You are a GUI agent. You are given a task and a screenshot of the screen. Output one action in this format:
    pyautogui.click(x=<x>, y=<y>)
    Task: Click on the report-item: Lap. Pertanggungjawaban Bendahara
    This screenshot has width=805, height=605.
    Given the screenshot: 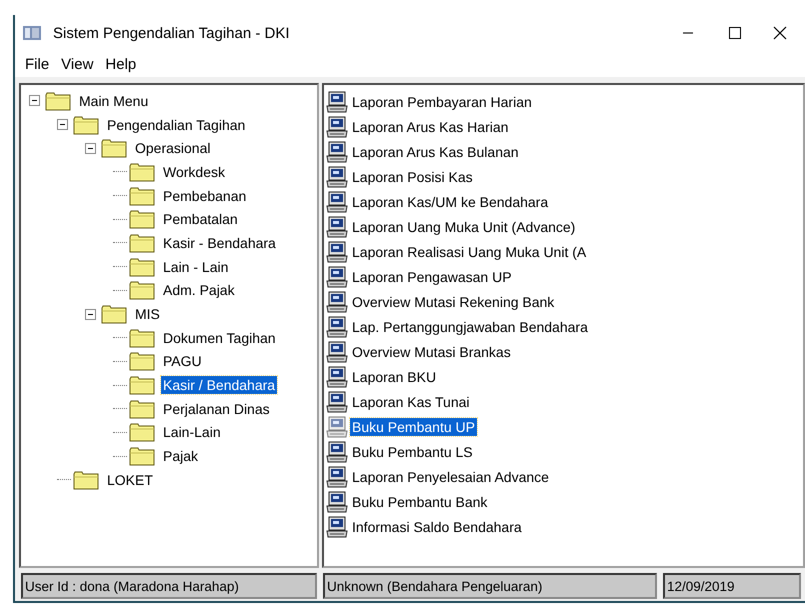 What is the action you would take?
    pyautogui.click(x=470, y=327)
    